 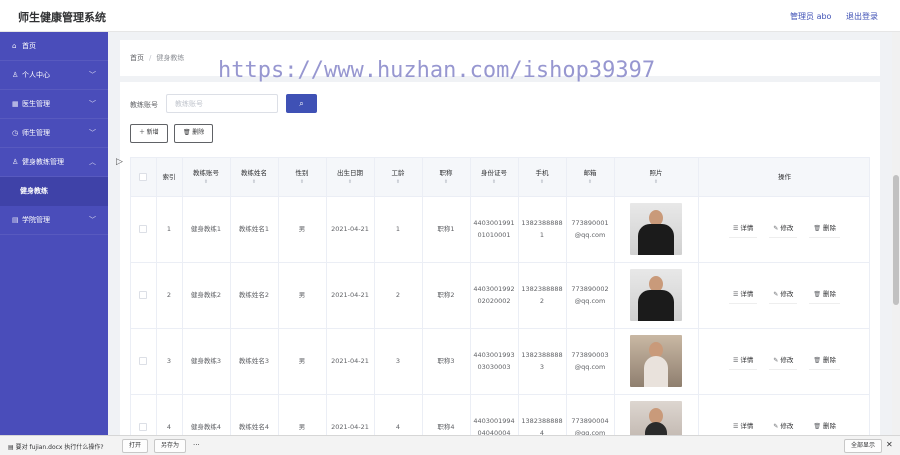 I want to click on person-icon: ♙, so click(x=15, y=162).